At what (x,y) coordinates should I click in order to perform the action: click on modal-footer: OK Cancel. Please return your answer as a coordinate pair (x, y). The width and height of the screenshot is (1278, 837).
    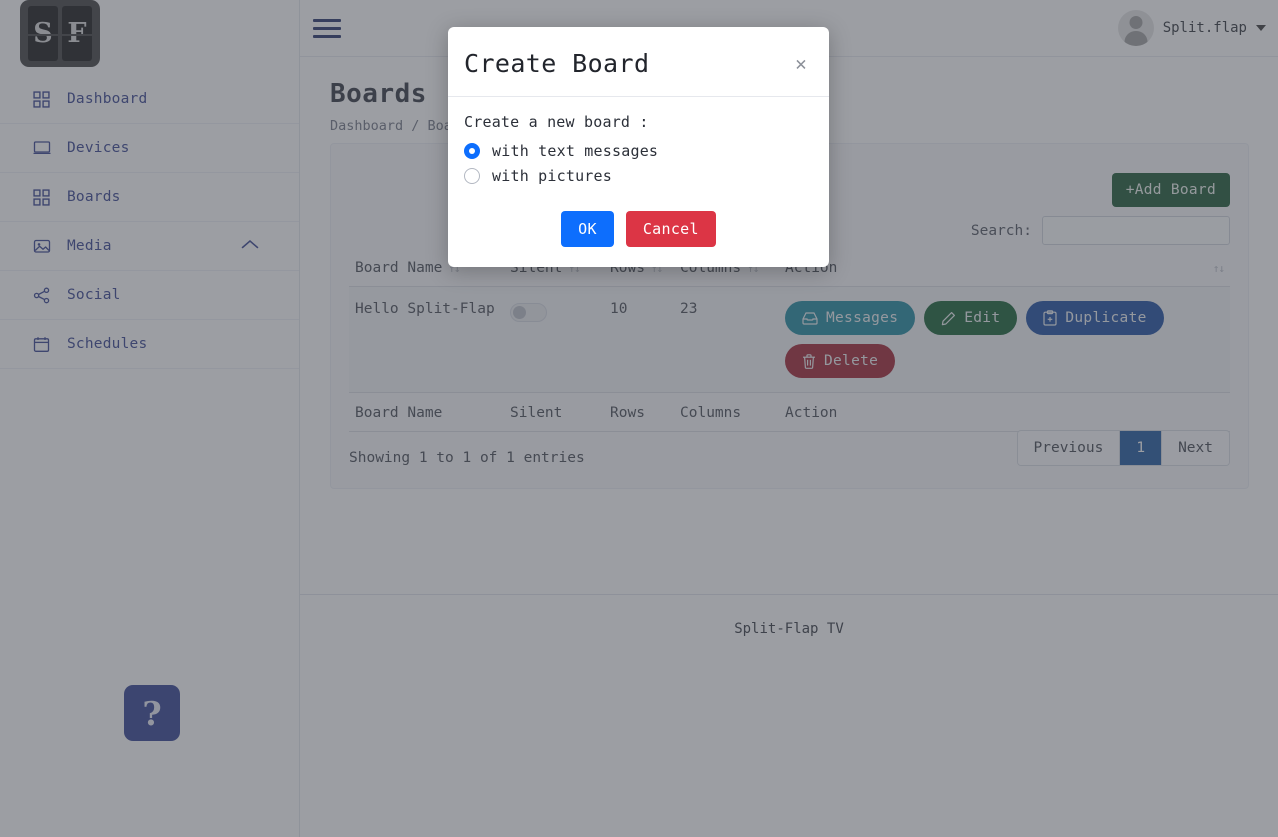
    Looking at the image, I should click on (638, 231).